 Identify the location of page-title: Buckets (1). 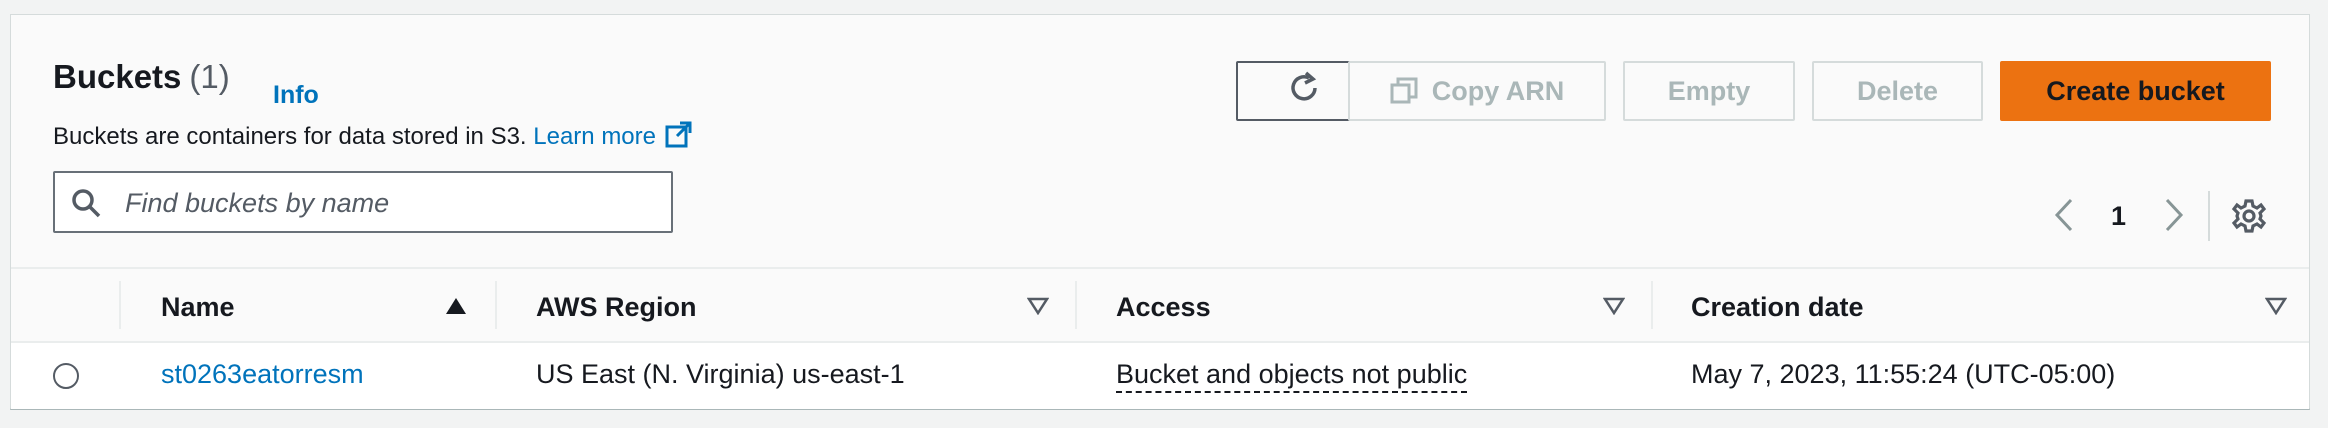
(141, 77).